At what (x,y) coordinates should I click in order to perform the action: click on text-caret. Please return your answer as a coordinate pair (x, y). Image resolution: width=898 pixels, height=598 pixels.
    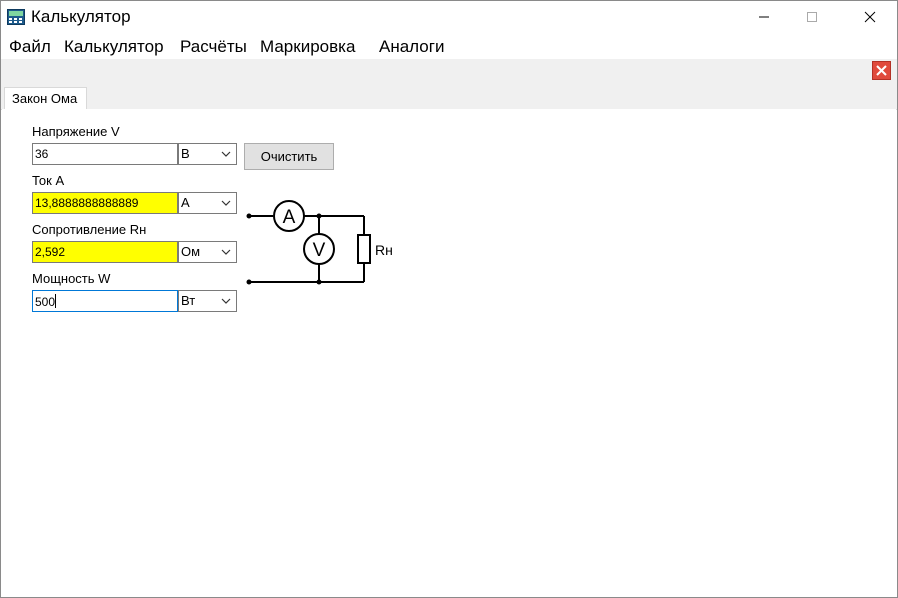
    Looking at the image, I should click on (56, 301).